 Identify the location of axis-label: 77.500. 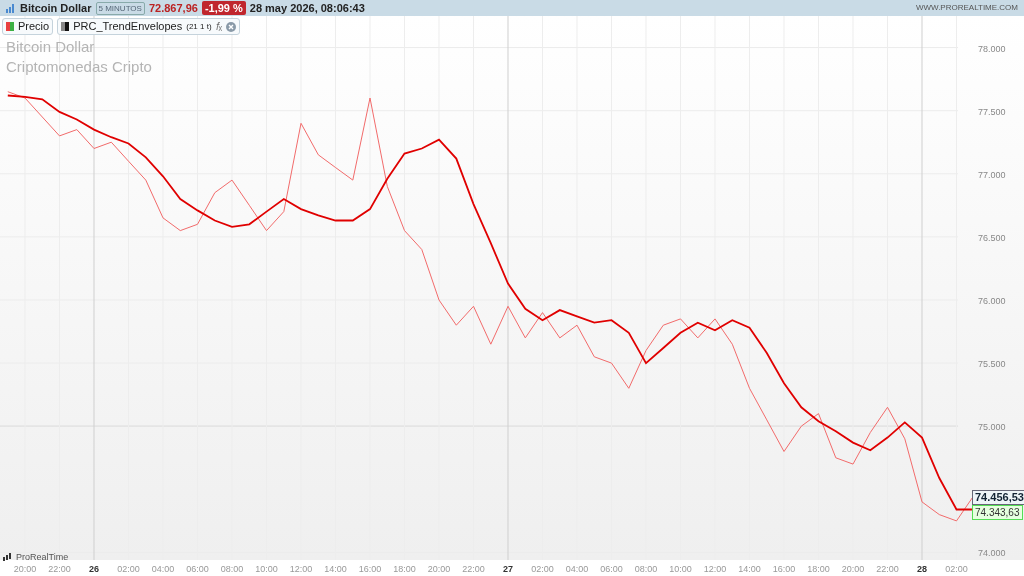
(992, 111).